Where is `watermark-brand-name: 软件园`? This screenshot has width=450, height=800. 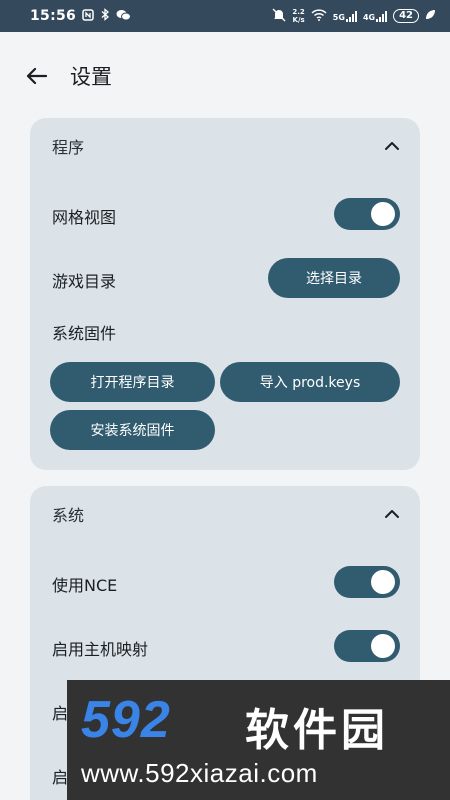 watermark-brand-name: 软件园 is located at coordinates (317, 730).